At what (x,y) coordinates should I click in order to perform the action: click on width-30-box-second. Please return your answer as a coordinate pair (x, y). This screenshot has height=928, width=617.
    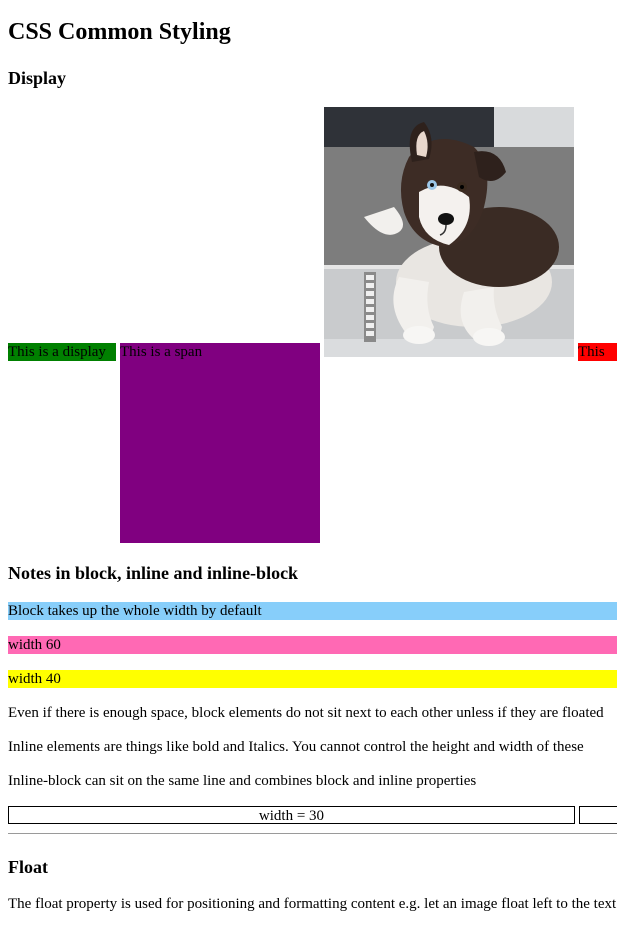
    Looking at the image, I should click on (598, 815).